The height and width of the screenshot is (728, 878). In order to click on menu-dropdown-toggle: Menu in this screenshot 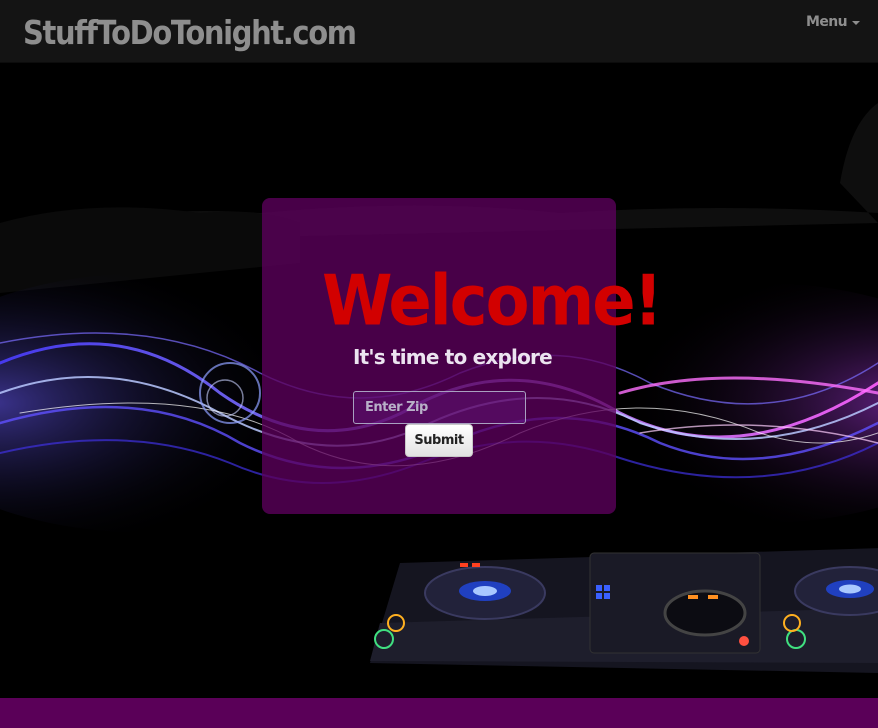, I will do `click(833, 22)`.